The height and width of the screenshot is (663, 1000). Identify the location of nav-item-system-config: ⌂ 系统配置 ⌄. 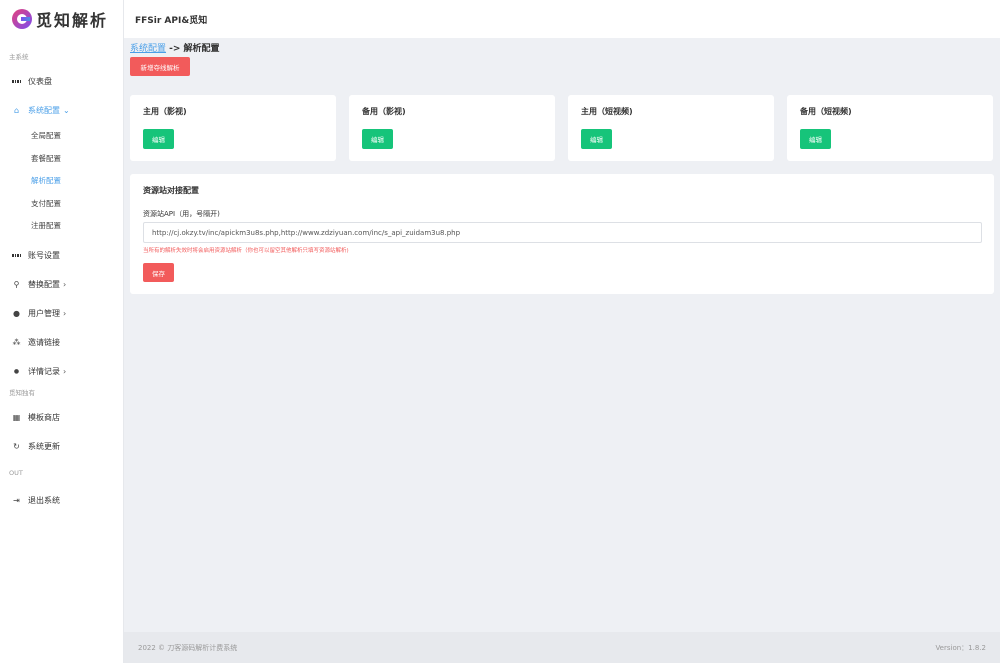
(61, 110).